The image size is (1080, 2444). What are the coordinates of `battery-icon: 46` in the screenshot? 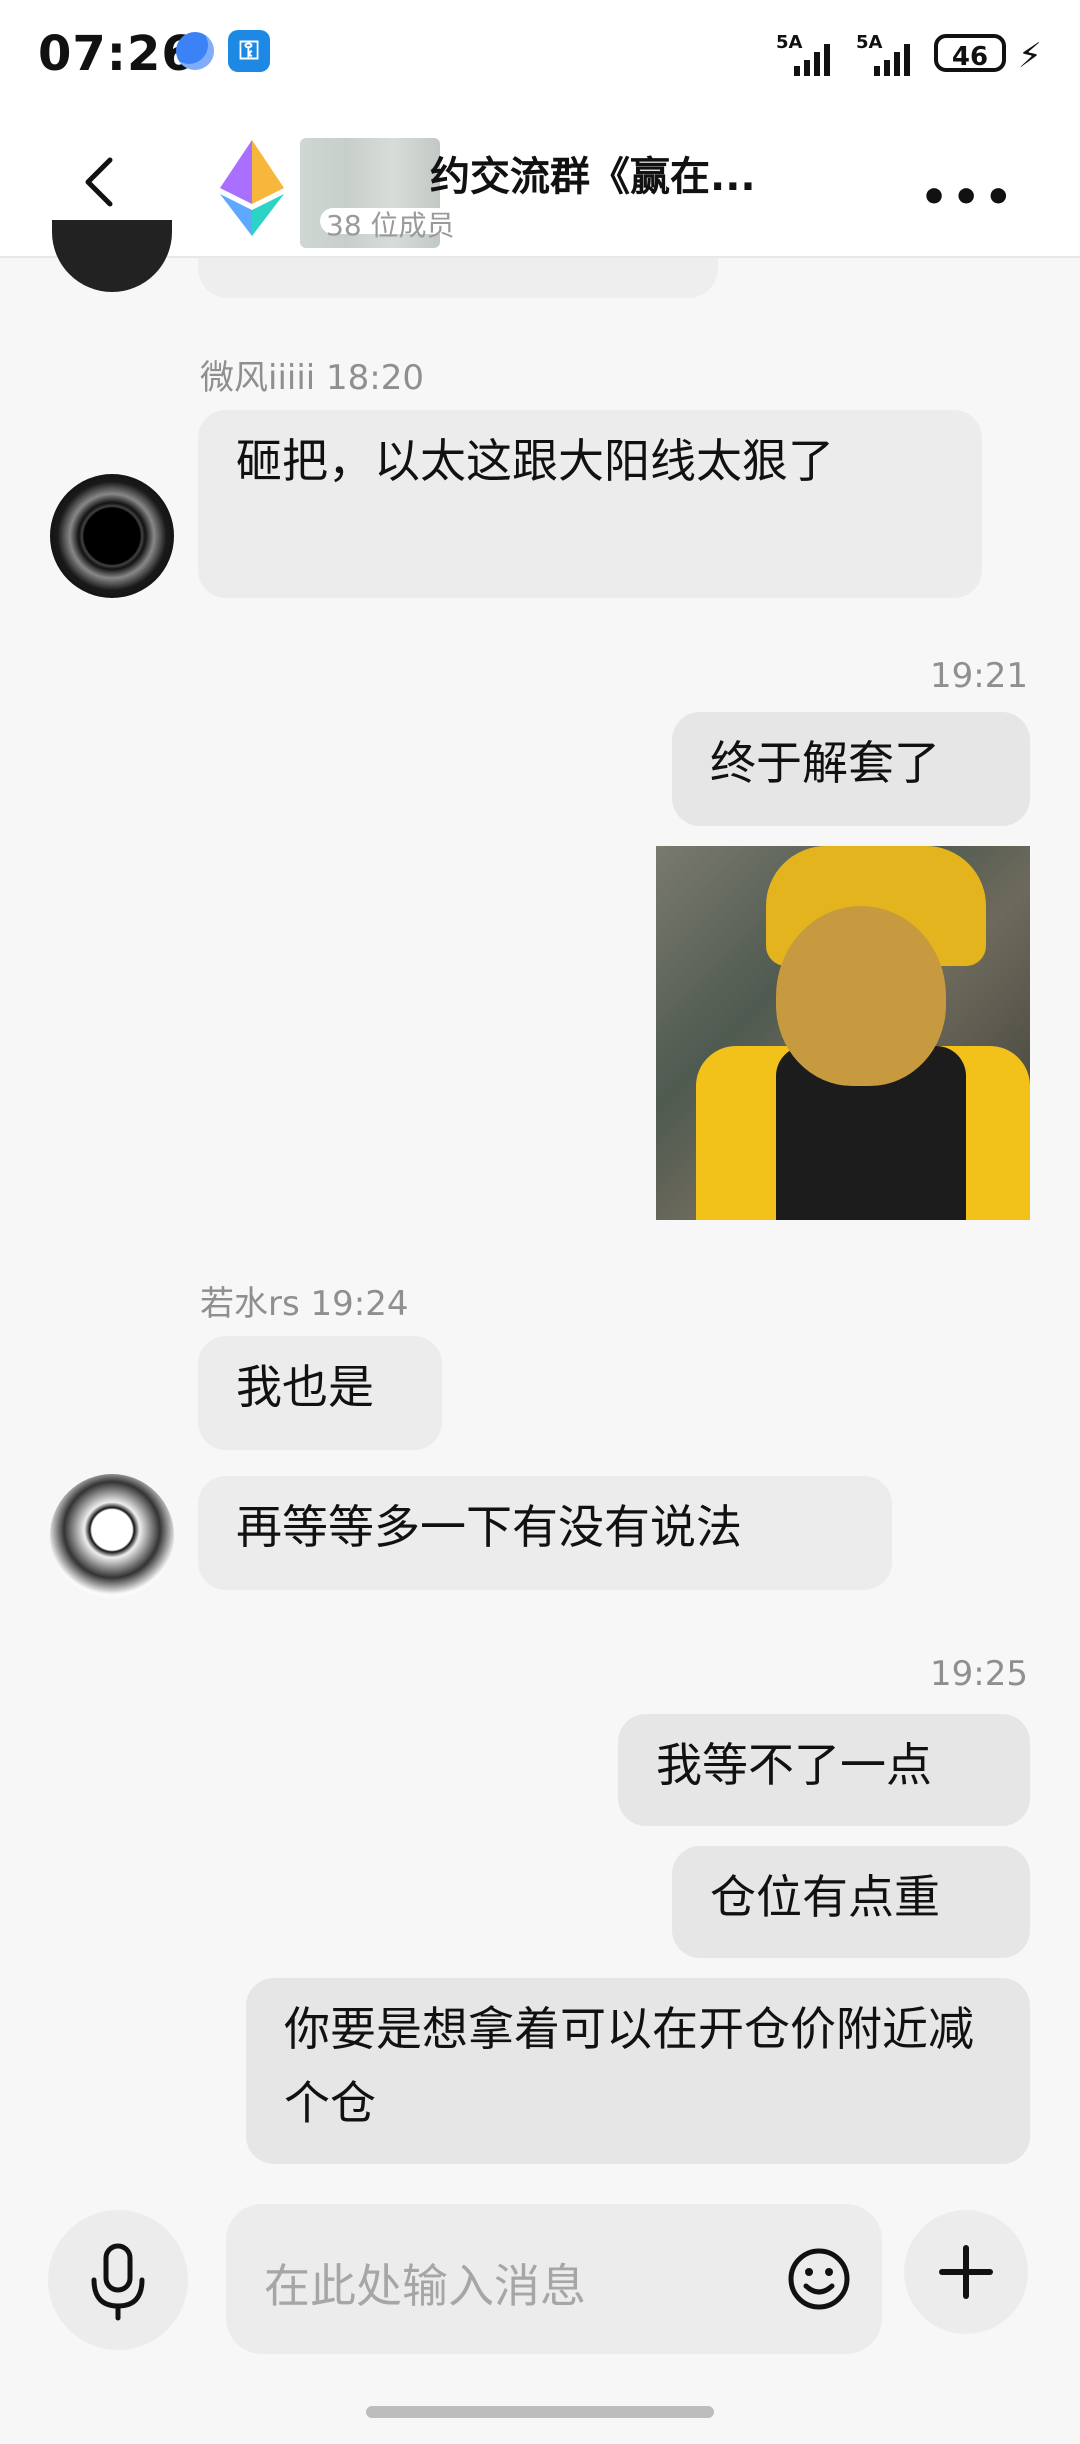 It's located at (970, 53).